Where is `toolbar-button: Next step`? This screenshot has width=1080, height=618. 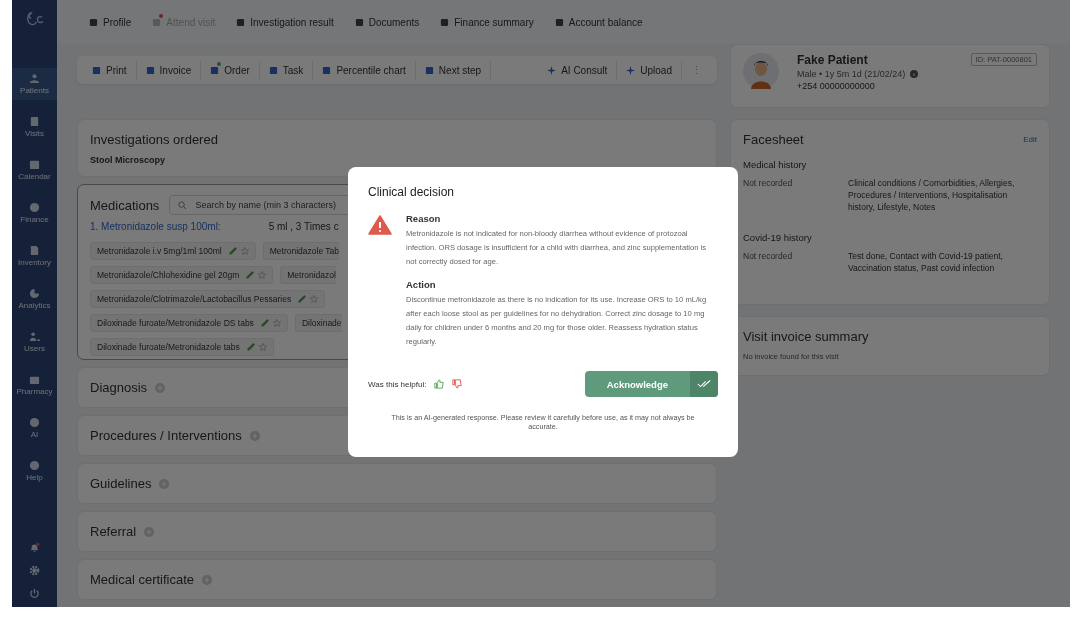
toolbar-button: Next step is located at coordinates (453, 70).